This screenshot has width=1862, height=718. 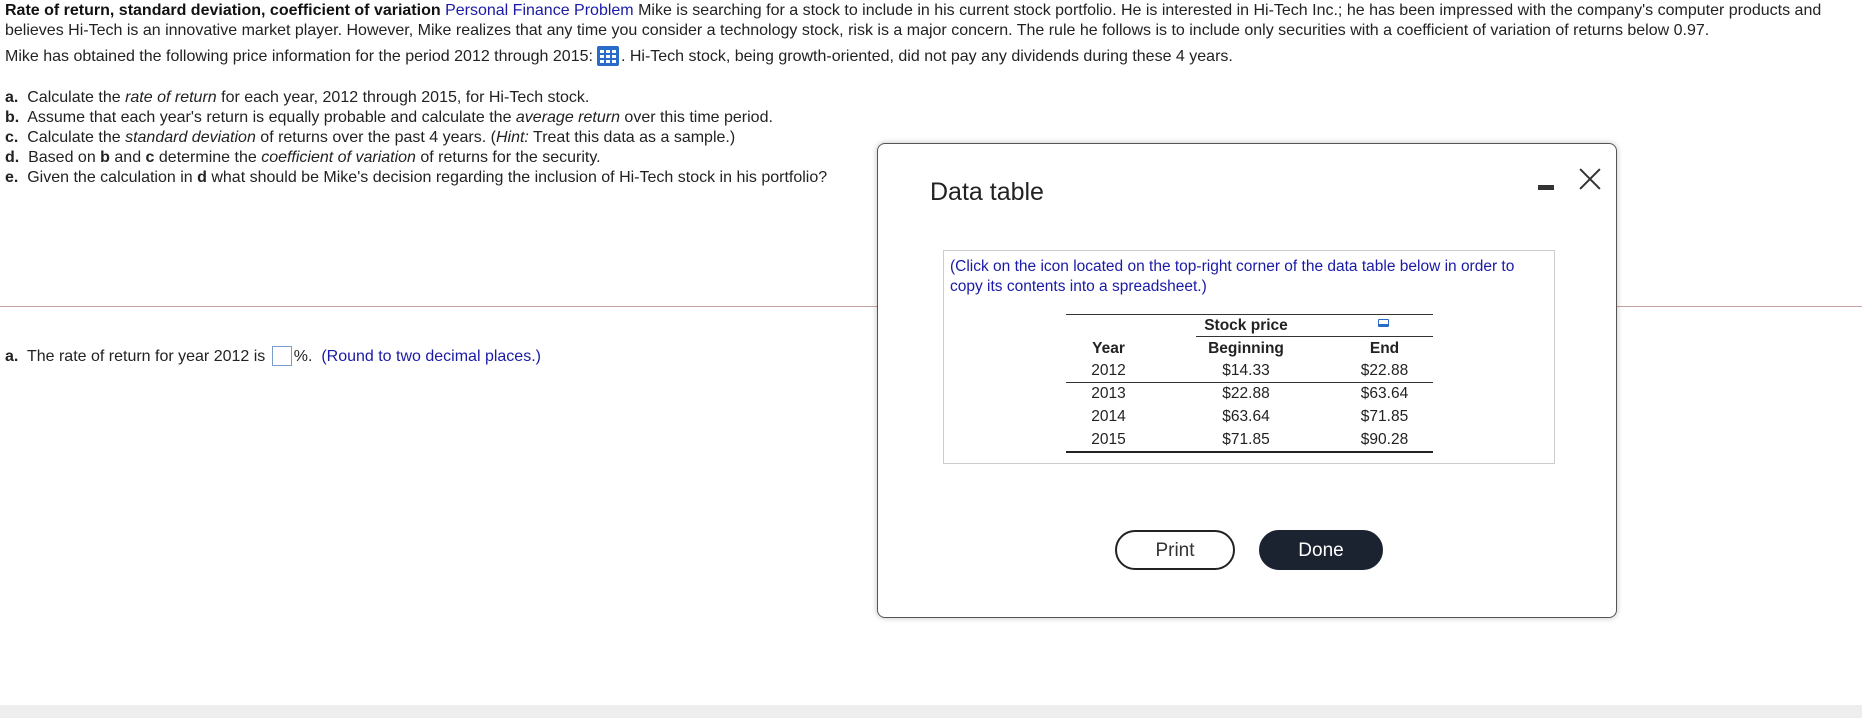 I want to click on part-emphasis: standard deviation, so click(x=190, y=137).